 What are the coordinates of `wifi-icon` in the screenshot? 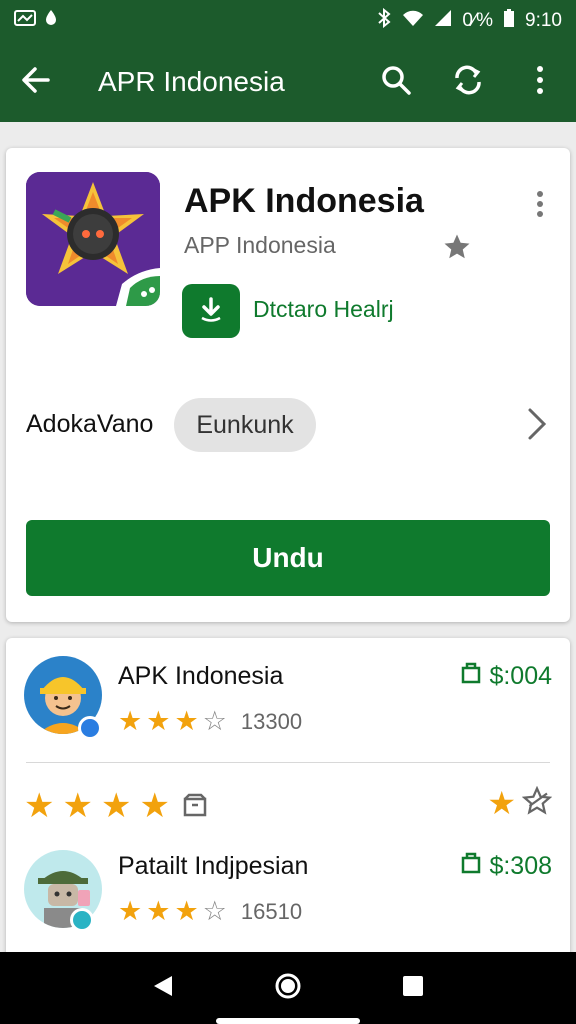 It's located at (413, 21).